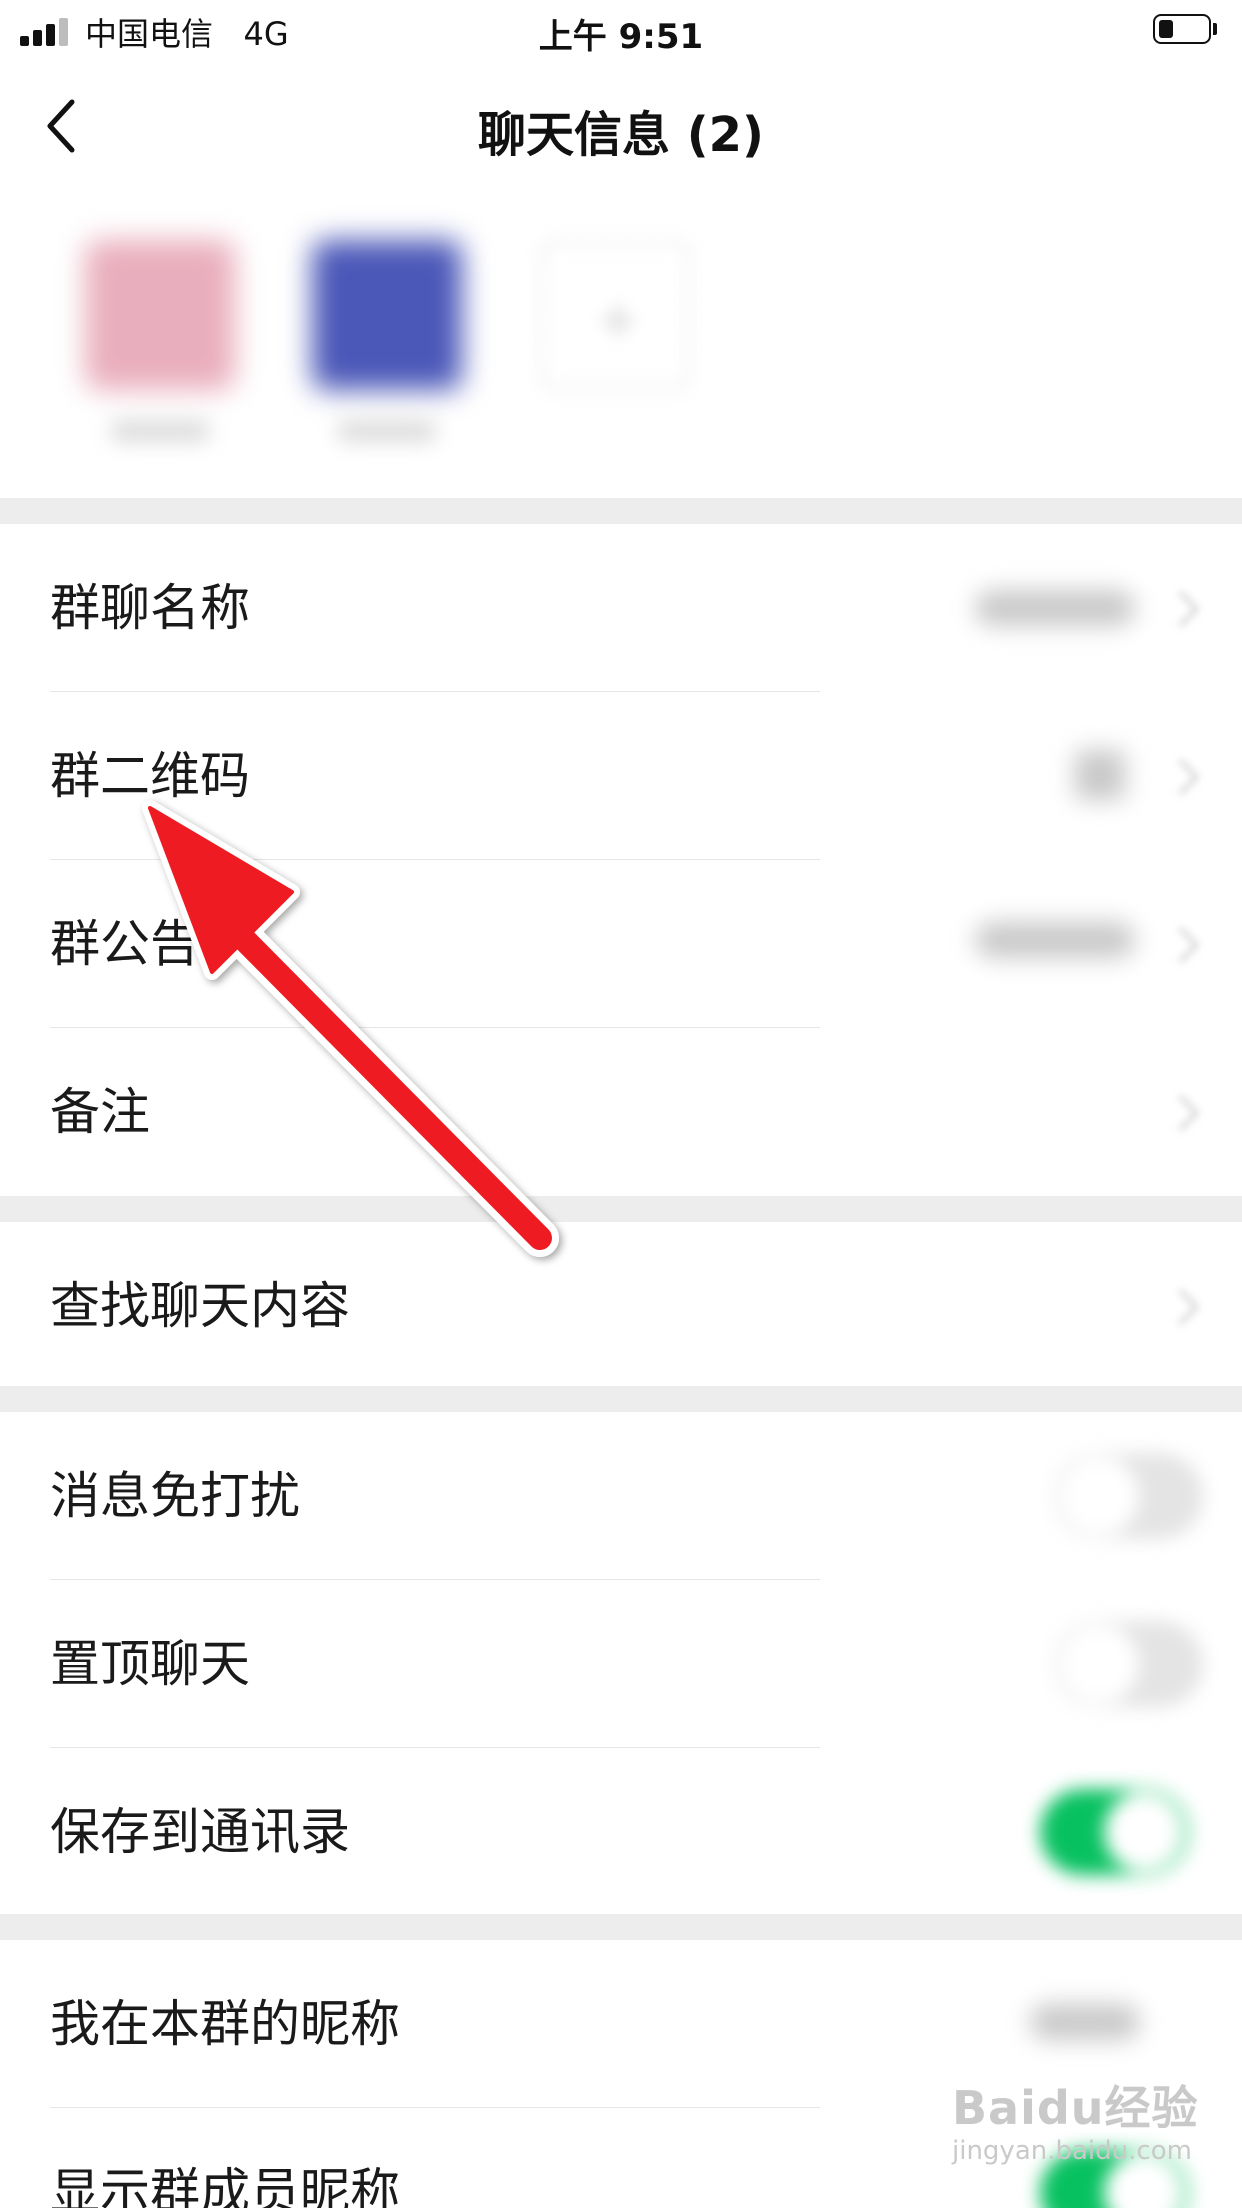 The width and height of the screenshot is (1242, 2208). I want to click on show-nicknames-label: 显示群成员昵称, so click(225, 2185).